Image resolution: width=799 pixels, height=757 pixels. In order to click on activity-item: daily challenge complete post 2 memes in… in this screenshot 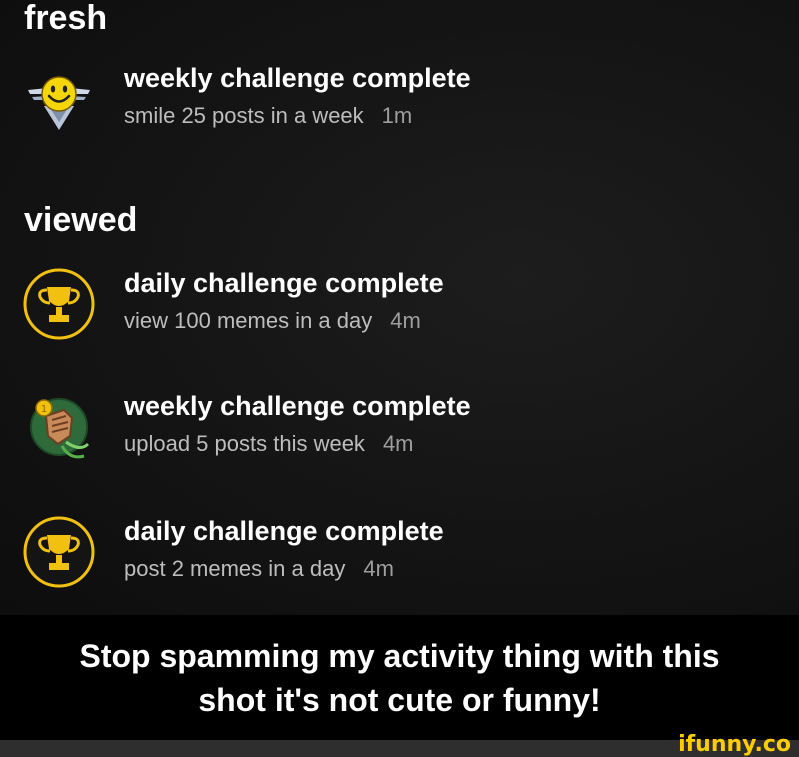, I will do `click(399, 560)`.